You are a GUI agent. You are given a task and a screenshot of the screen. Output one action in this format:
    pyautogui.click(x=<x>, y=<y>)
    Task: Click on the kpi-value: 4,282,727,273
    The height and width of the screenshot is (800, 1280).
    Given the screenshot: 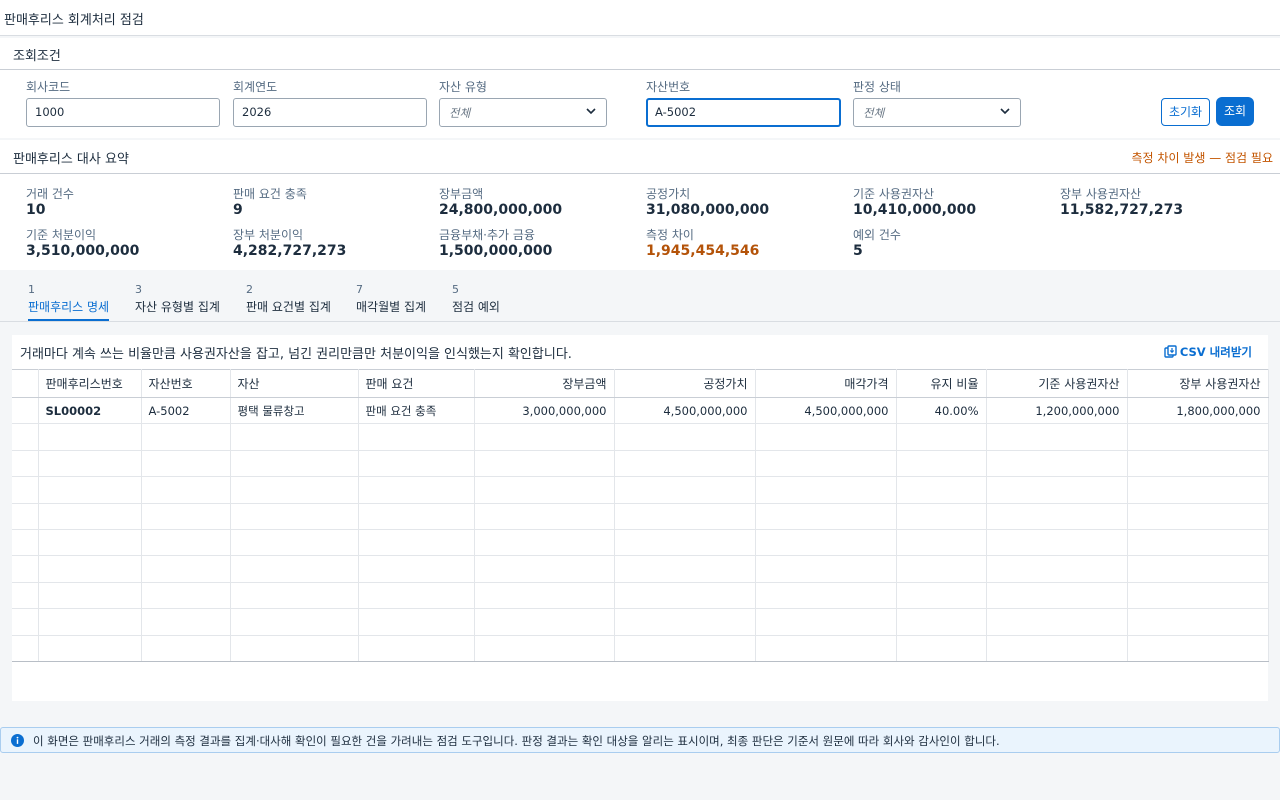 What is the action you would take?
    pyautogui.click(x=290, y=251)
    